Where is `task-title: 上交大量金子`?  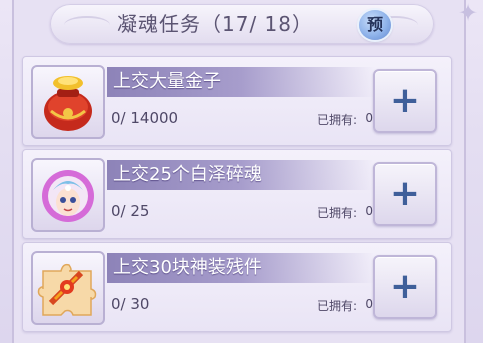 task-title: 上交大量金子 is located at coordinates (241, 82).